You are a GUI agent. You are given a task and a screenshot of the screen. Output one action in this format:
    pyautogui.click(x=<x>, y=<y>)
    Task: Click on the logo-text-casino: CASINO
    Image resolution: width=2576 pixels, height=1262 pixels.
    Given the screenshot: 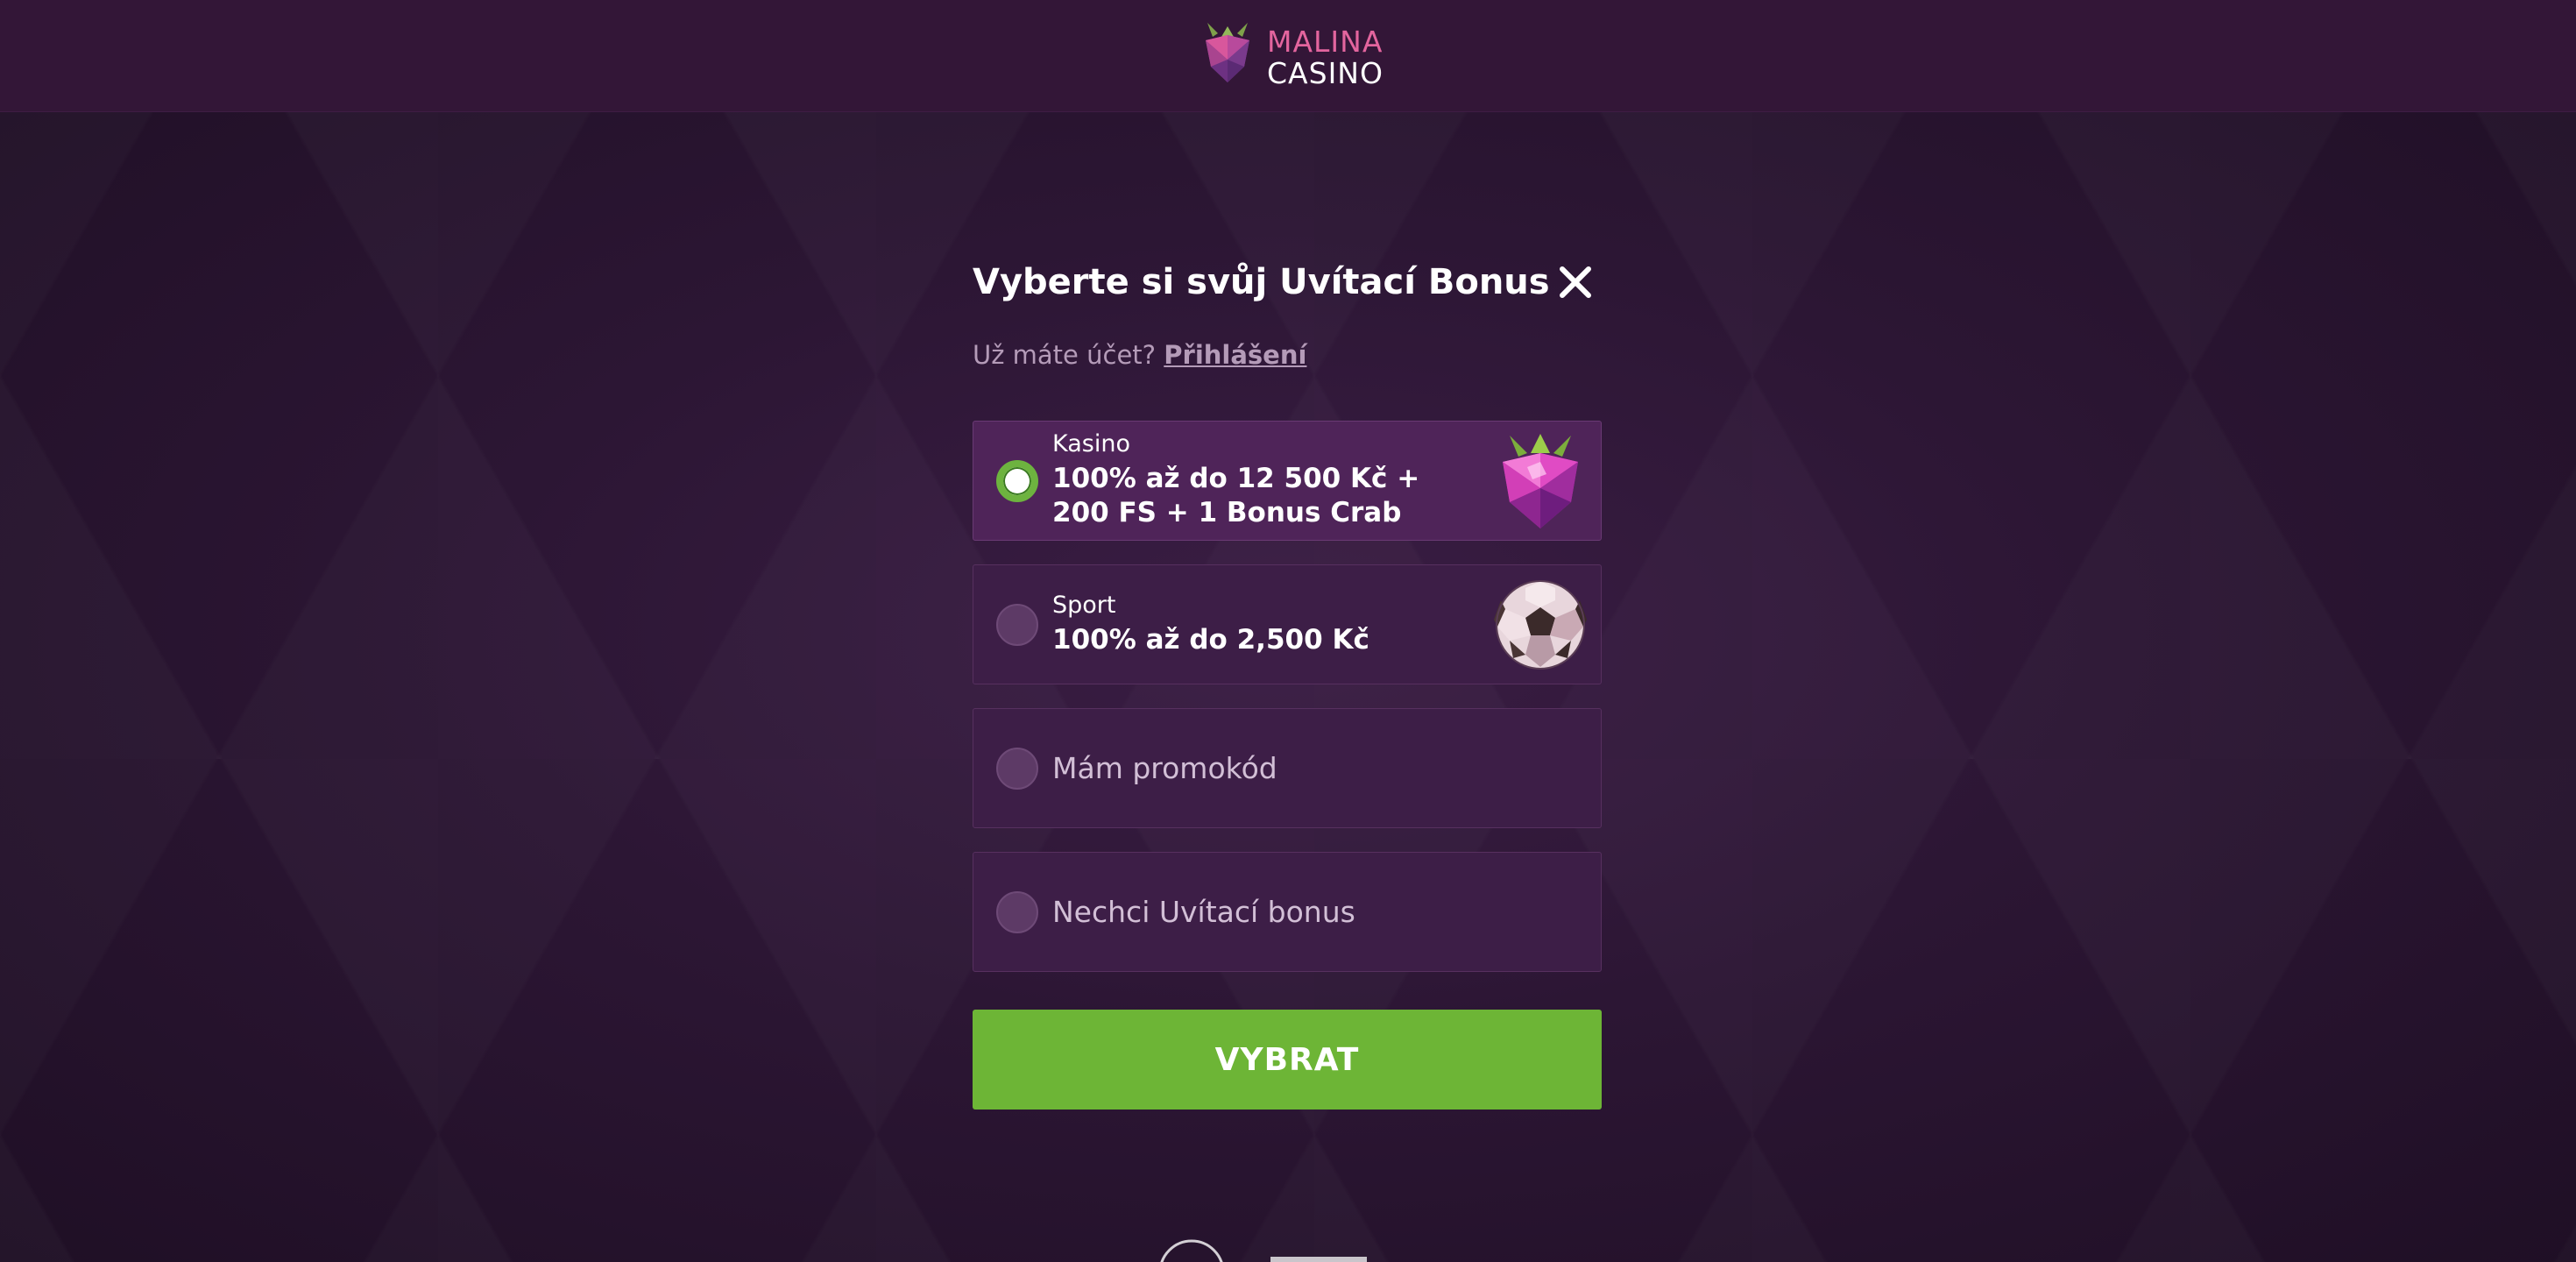 What is the action you would take?
    pyautogui.click(x=1325, y=73)
    